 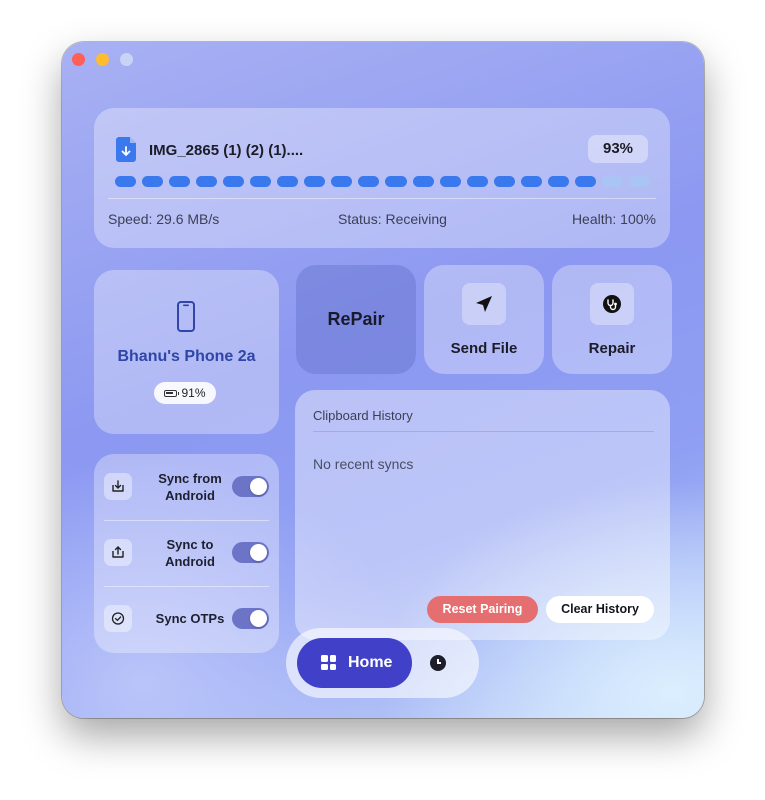 I want to click on reset-pairing-button: Reset Pairing, so click(x=482, y=609).